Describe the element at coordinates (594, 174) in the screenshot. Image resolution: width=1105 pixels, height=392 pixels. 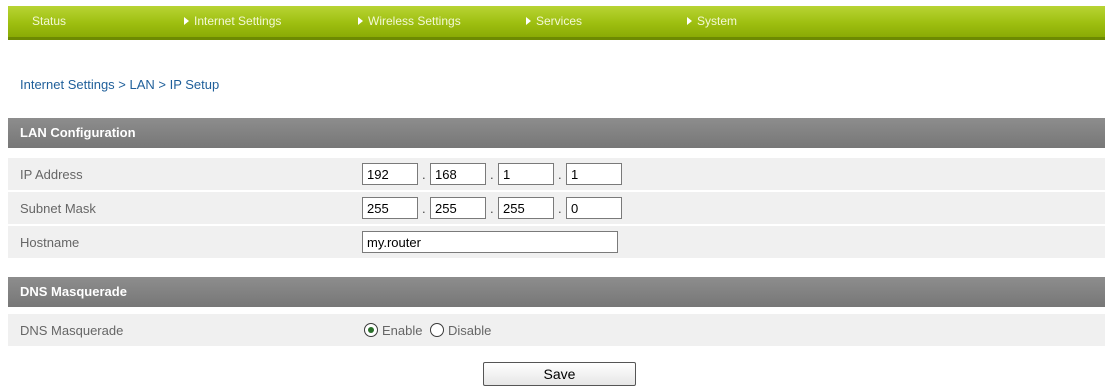
I see `ip-octet-4-input` at that location.